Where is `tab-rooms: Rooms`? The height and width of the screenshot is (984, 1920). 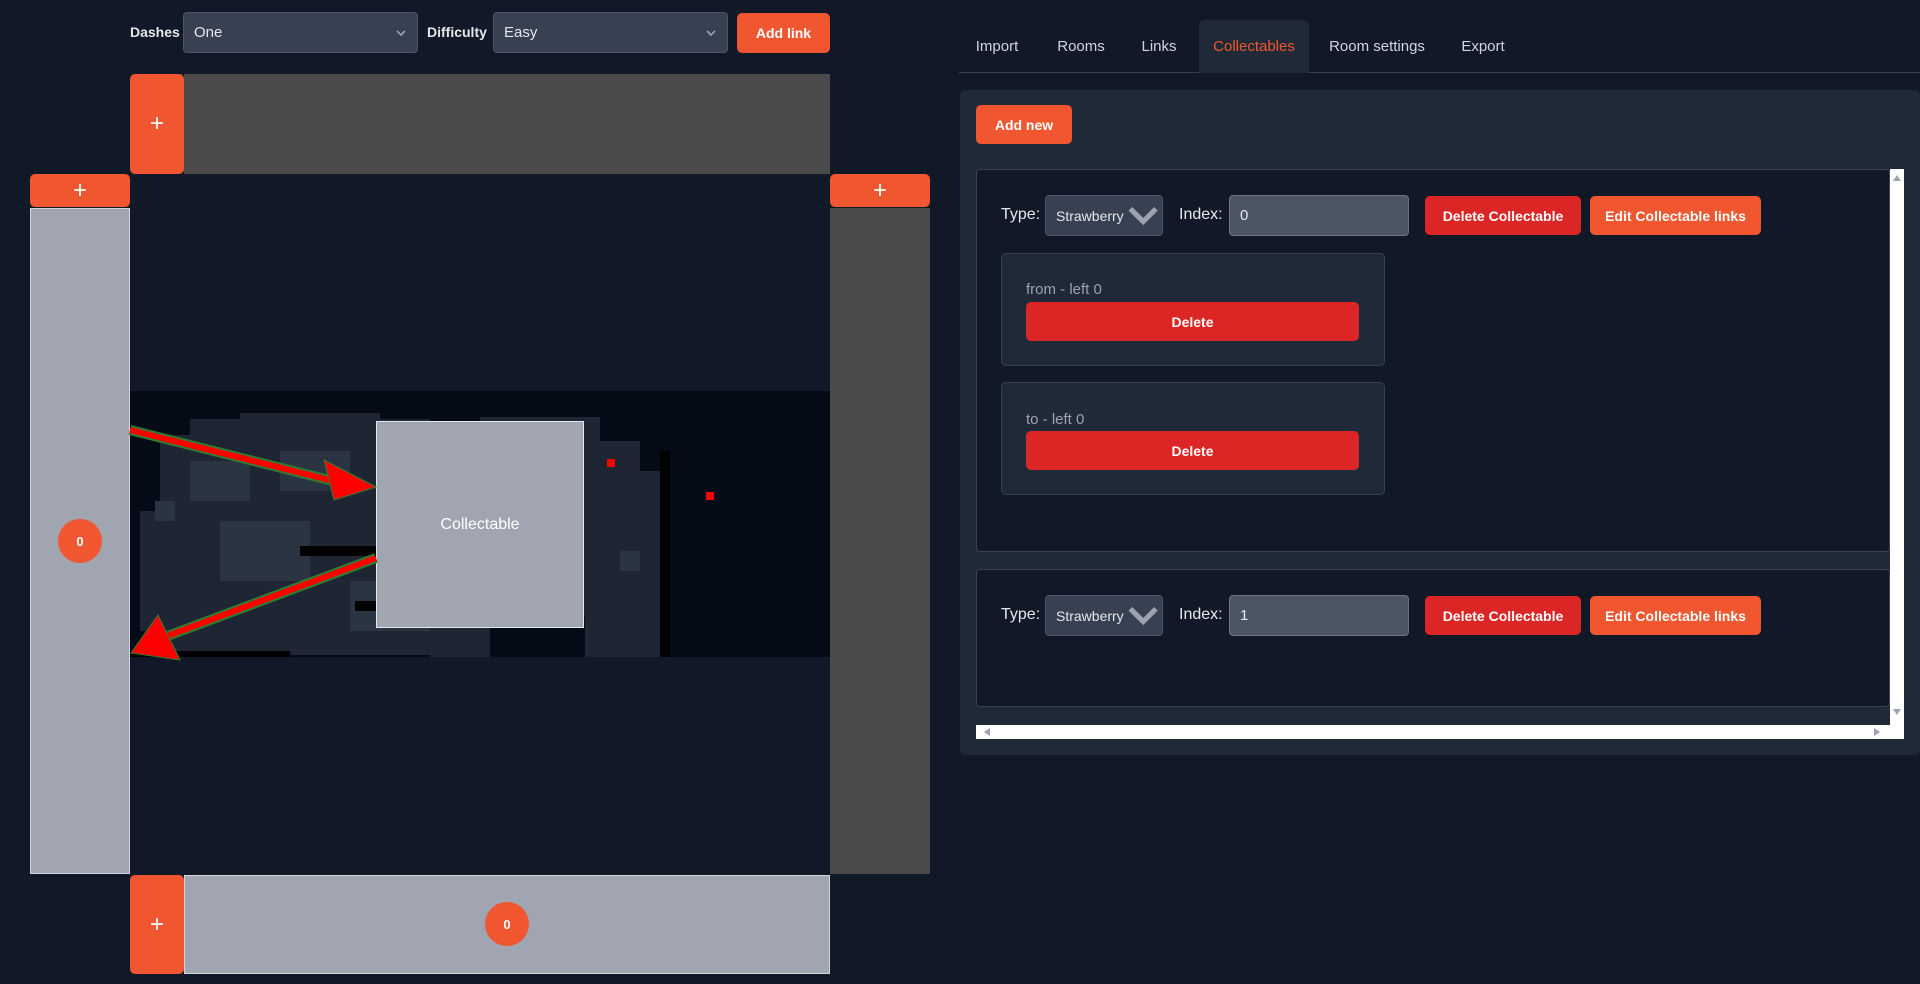
tab-rooms: Rooms is located at coordinates (1081, 46).